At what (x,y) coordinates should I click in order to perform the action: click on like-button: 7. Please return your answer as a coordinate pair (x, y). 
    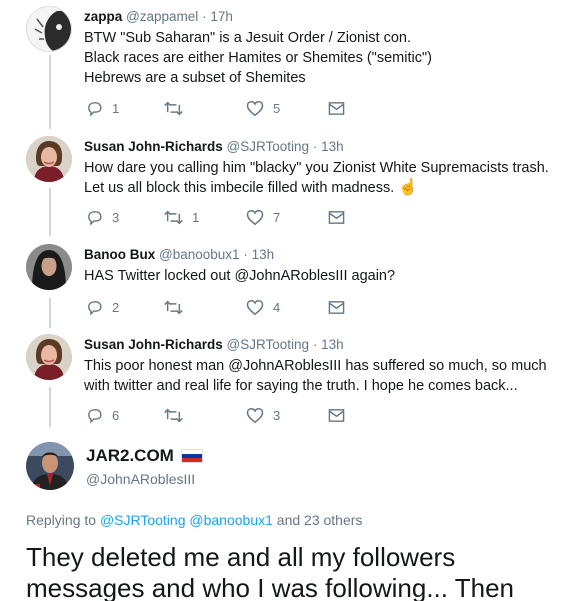
    Looking at the image, I should click on (263, 217).